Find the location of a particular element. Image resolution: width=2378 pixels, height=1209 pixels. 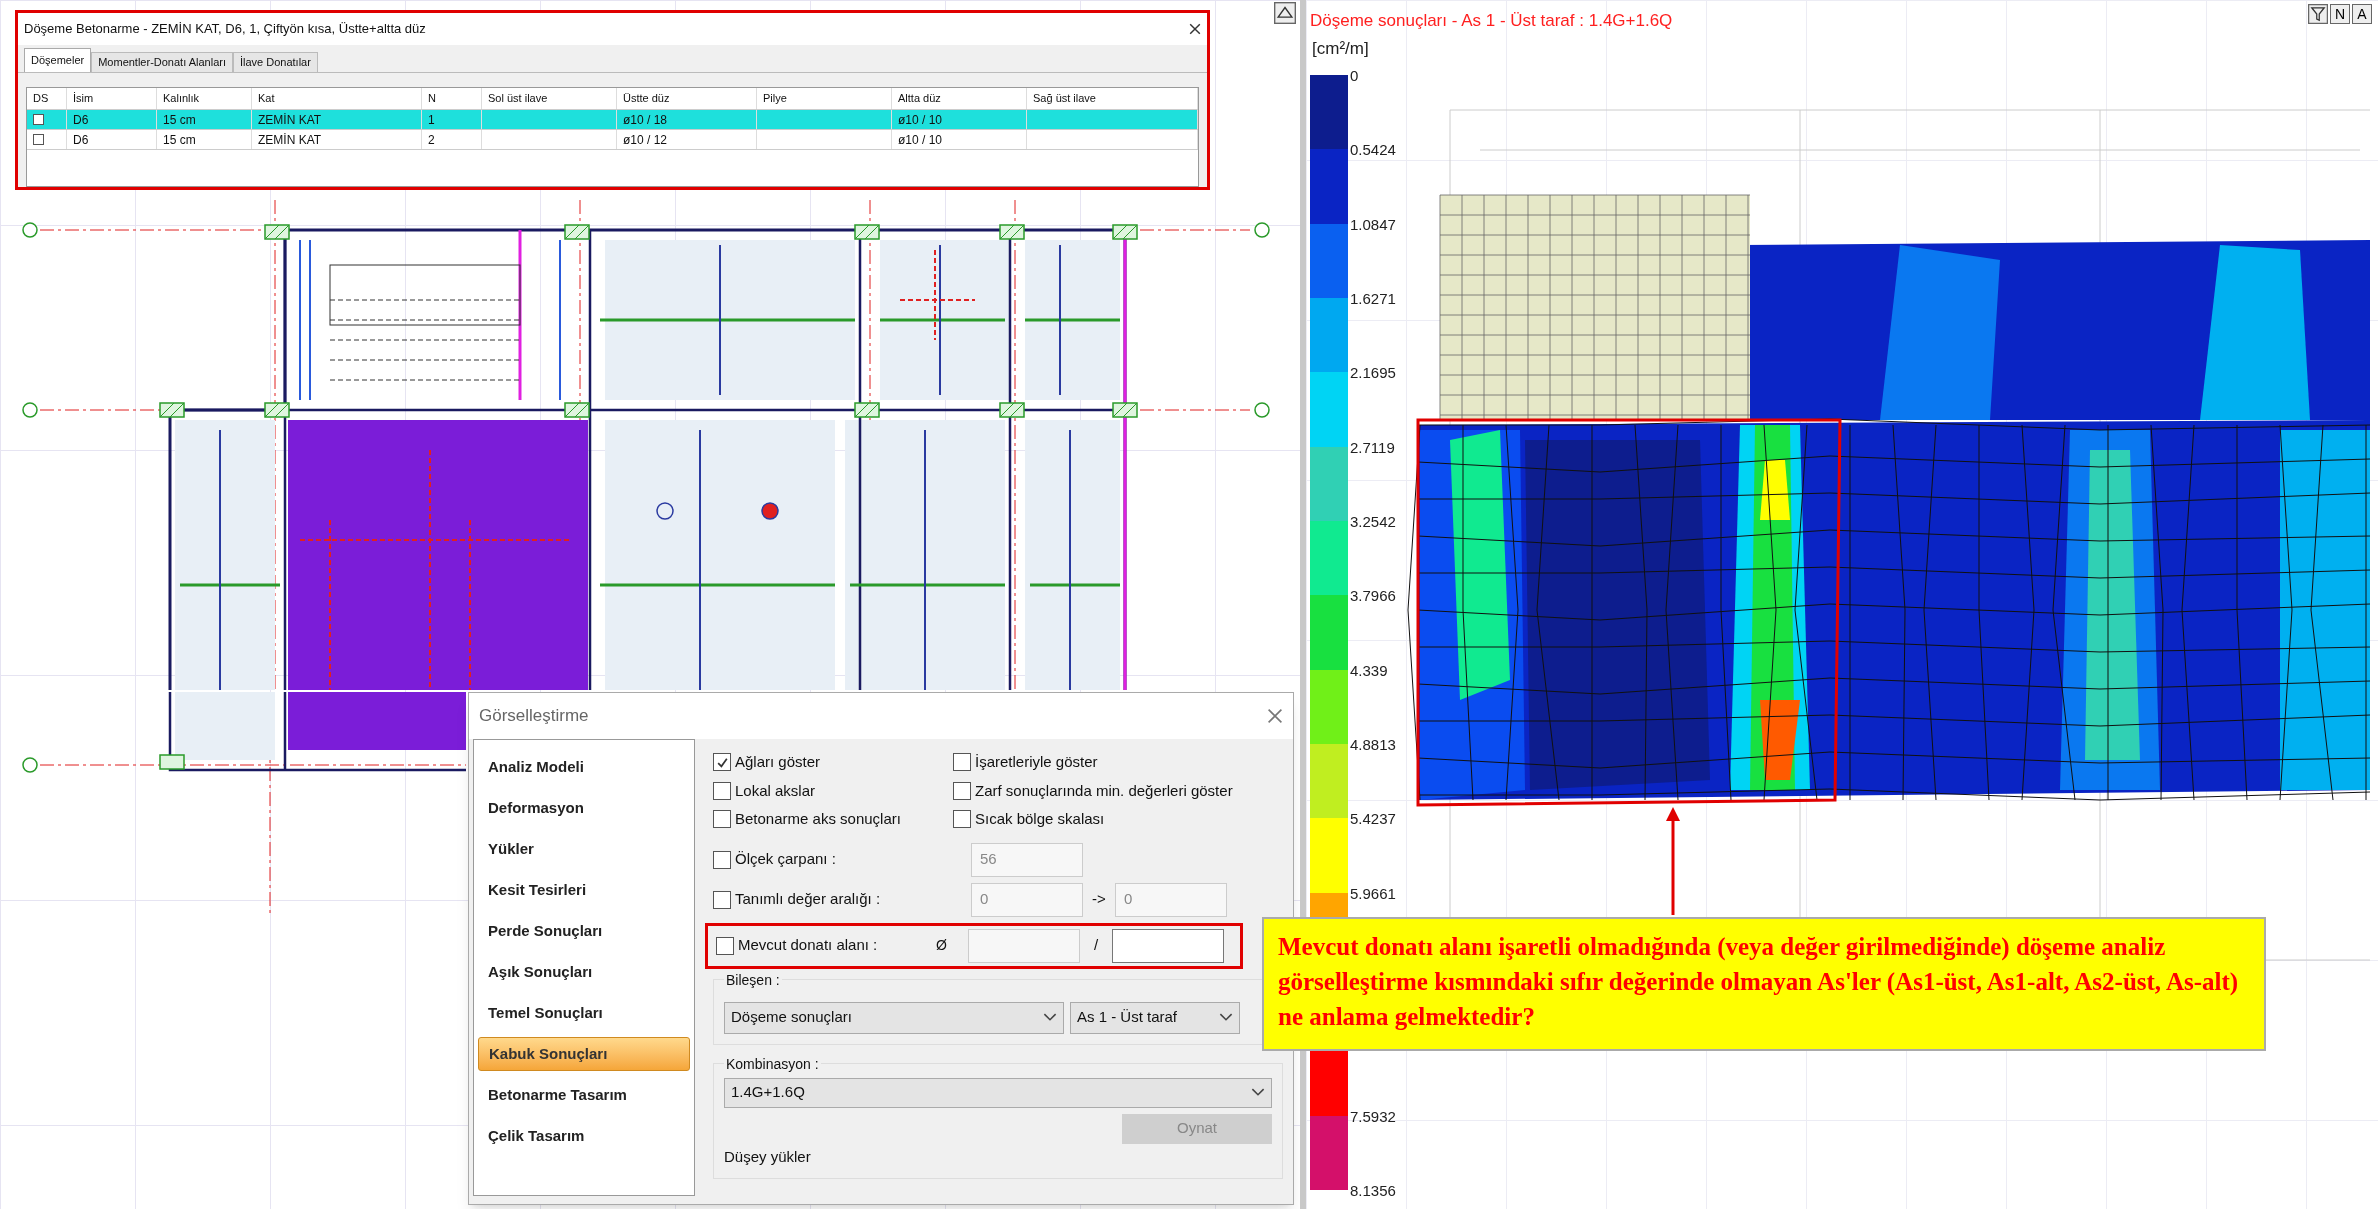

legend-value: 0.5424 is located at coordinates (1373, 150).